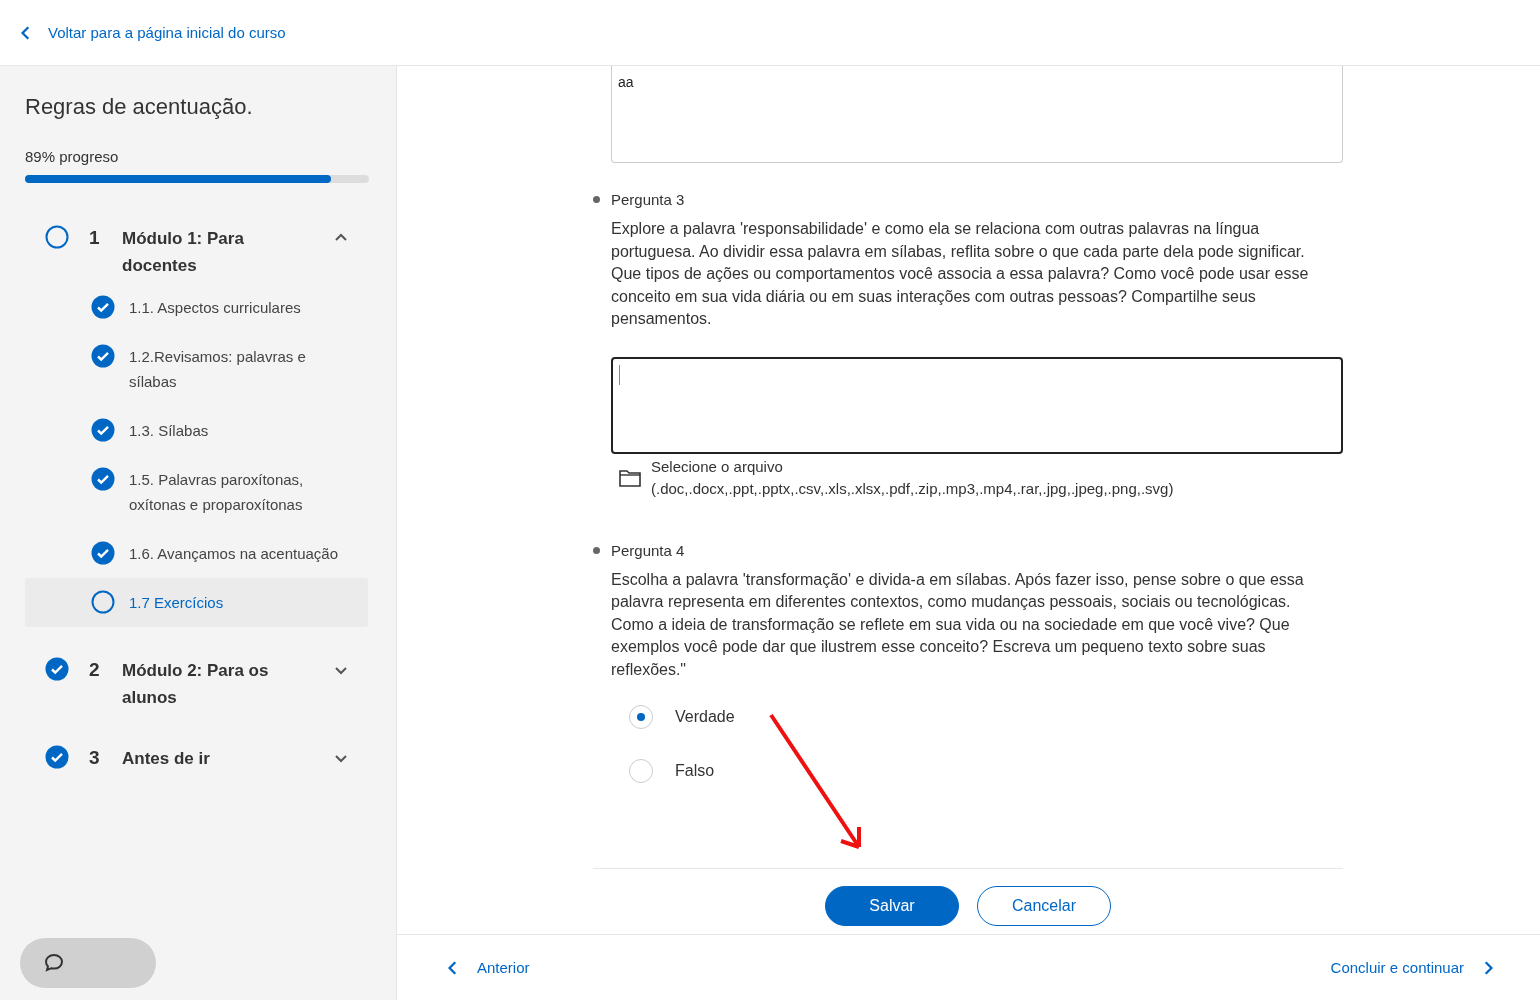 The height and width of the screenshot is (1000, 1540). Describe the element at coordinates (892, 906) in the screenshot. I see `save-button: Salvar` at that location.